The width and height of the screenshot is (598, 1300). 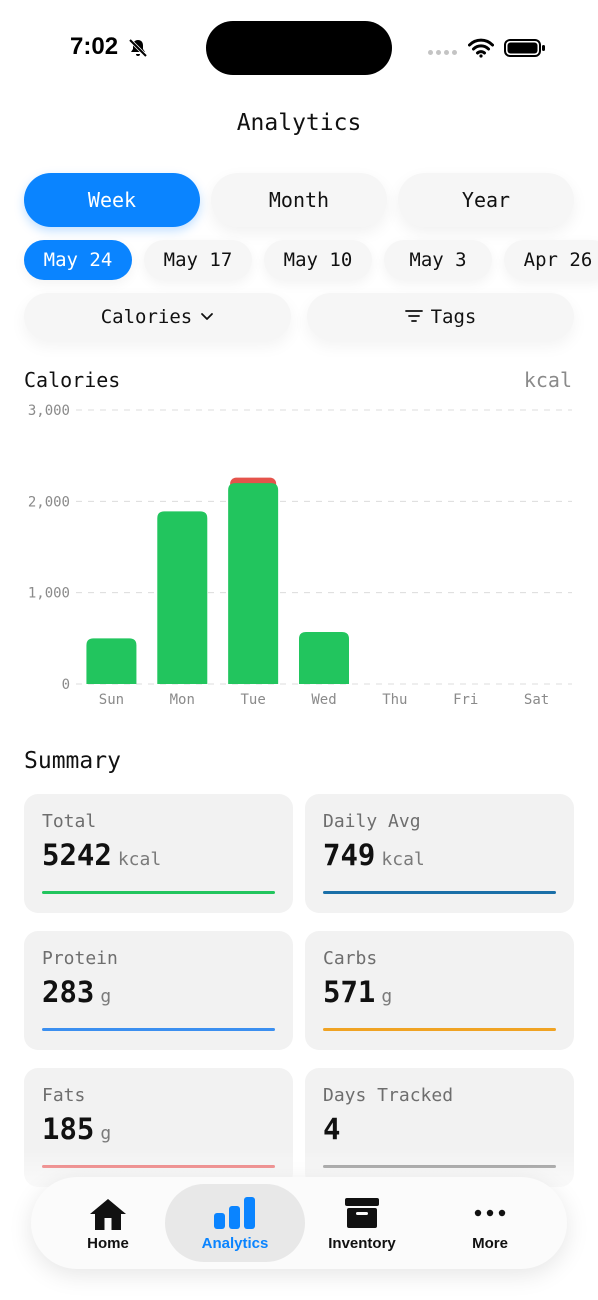 I want to click on tab-month: Month, so click(x=299, y=200).